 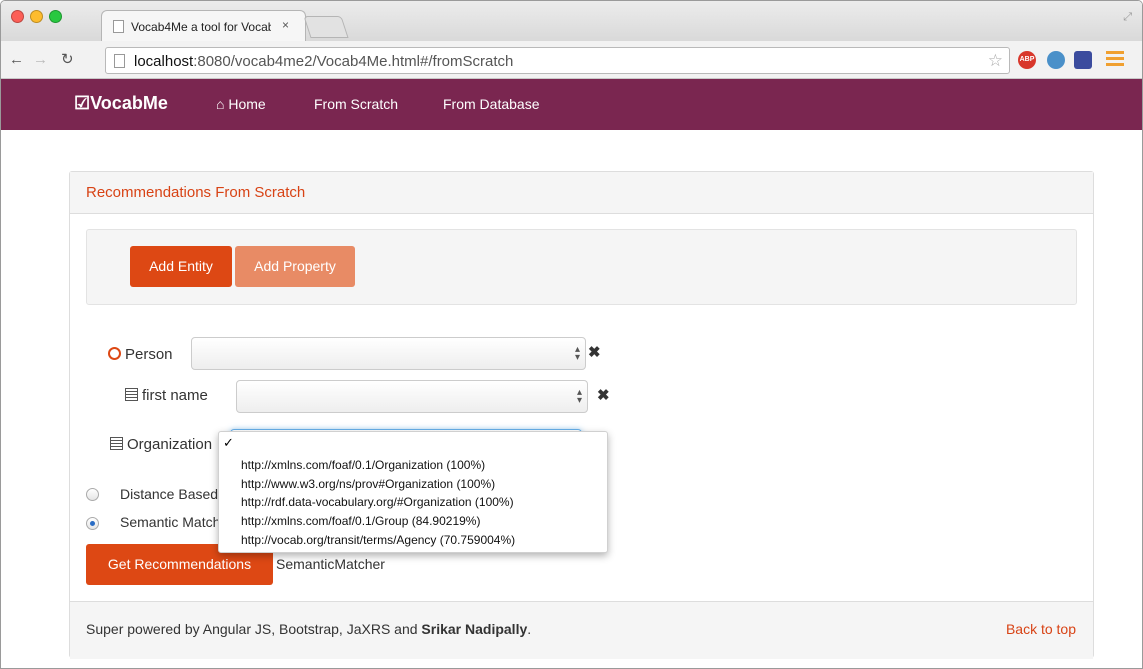 What do you see at coordinates (121, 103) in the screenshot?
I see `brand-logo: ☑VocabMe` at bounding box center [121, 103].